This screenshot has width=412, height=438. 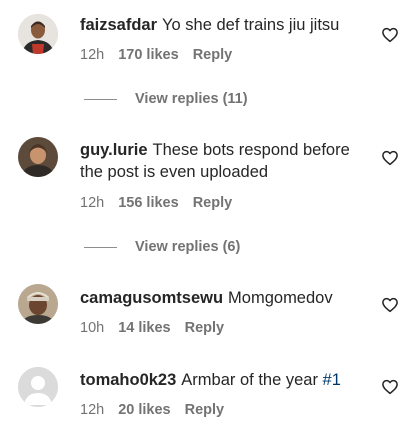 I want to click on view-replies-button: View replies (11), so click(x=166, y=99).